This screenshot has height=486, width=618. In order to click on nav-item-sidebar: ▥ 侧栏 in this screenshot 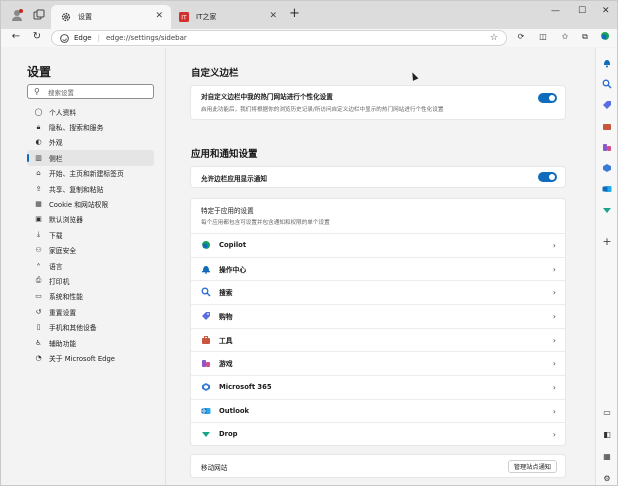, I will do `click(90, 158)`.